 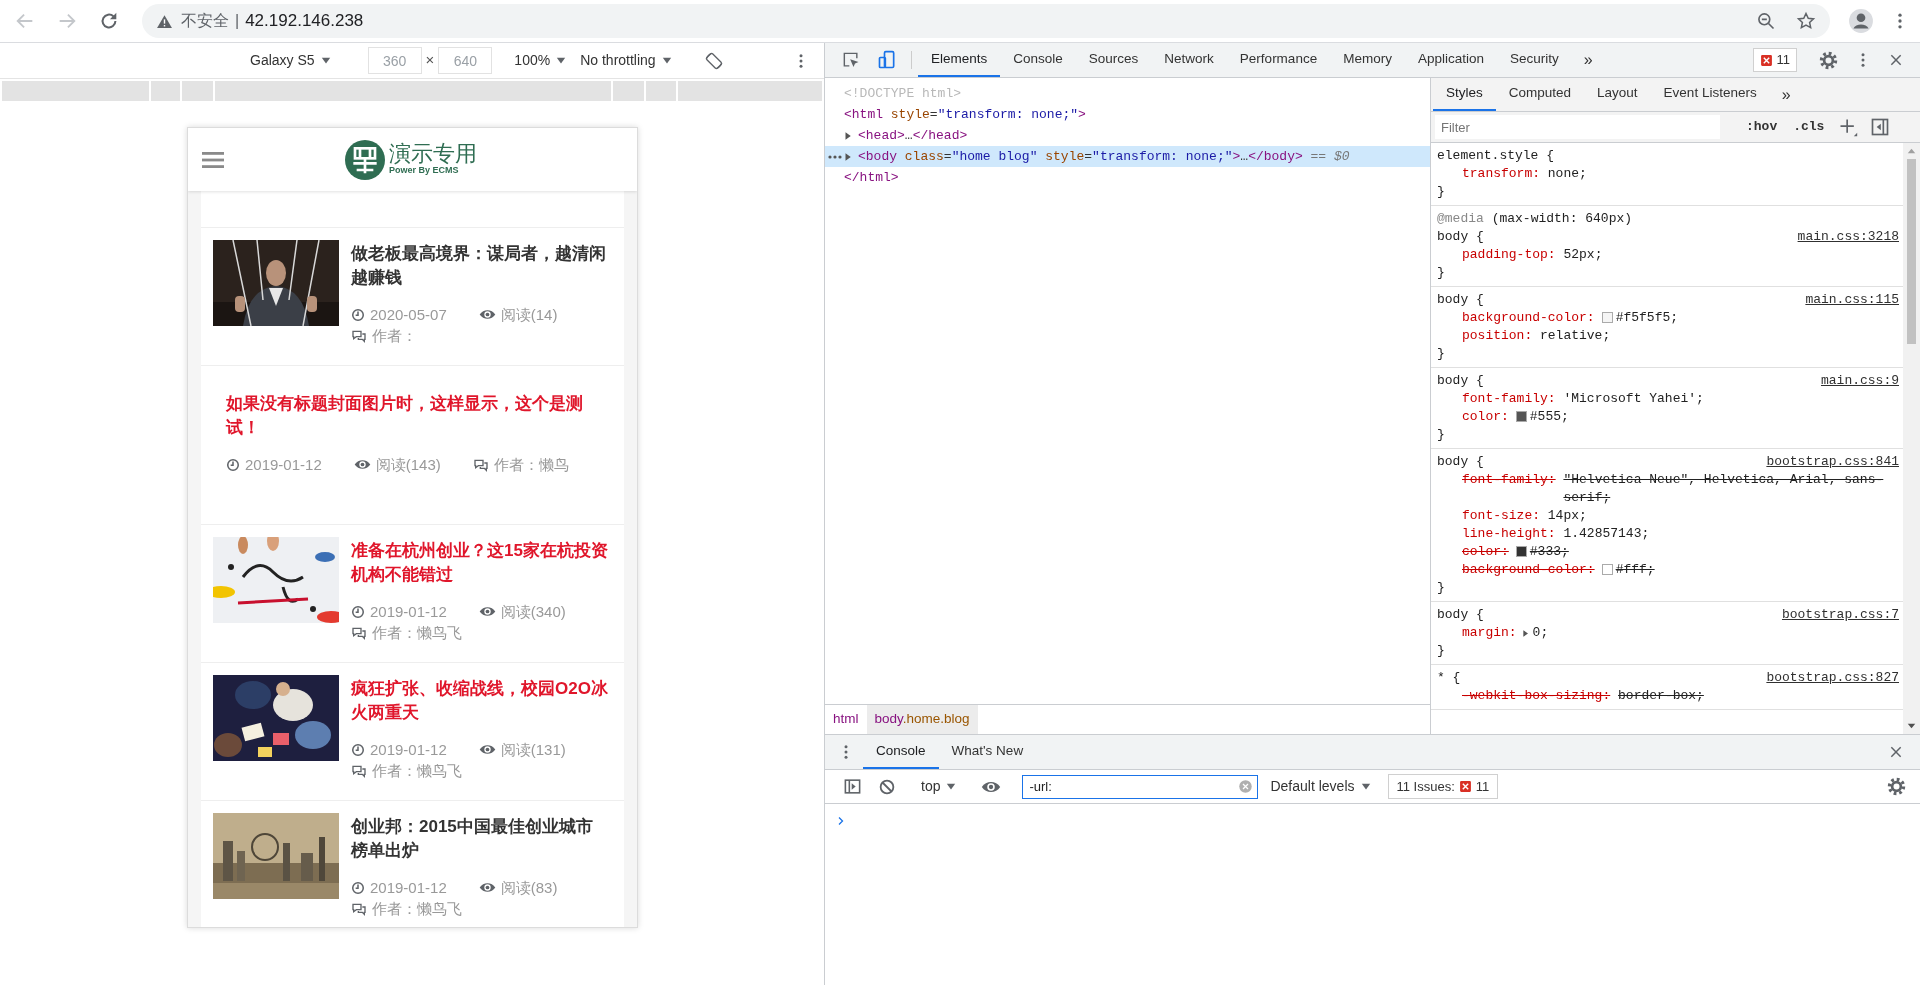 What do you see at coordinates (417, 416) in the screenshot?
I see `article-title: 如果没有标题封面图片时，这样显示，这个是测试！` at bounding box center [417, 416].